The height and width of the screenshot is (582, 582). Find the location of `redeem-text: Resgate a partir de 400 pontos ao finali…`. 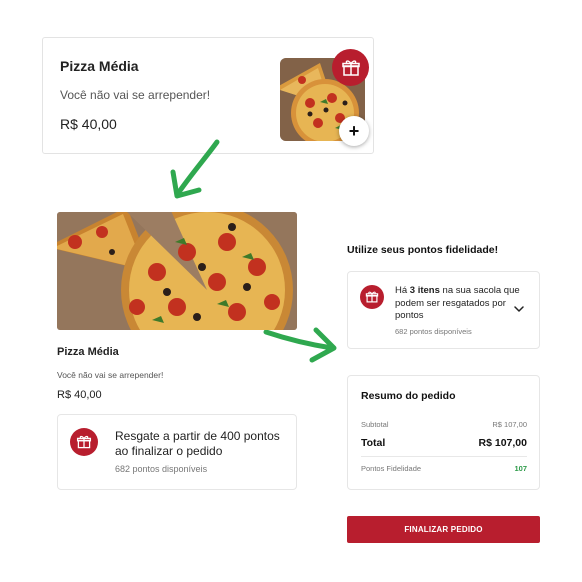

redeem-text: Resgate a partir de 400 pontos ao finali… is located at coordinates (197, 443).